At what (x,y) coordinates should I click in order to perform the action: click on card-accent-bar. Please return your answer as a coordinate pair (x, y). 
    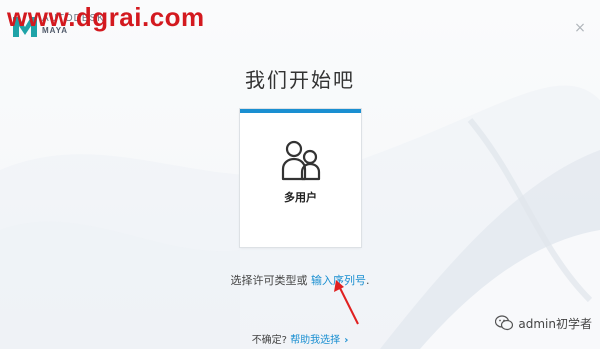
    Looking at the image, I should click on (300, 111).